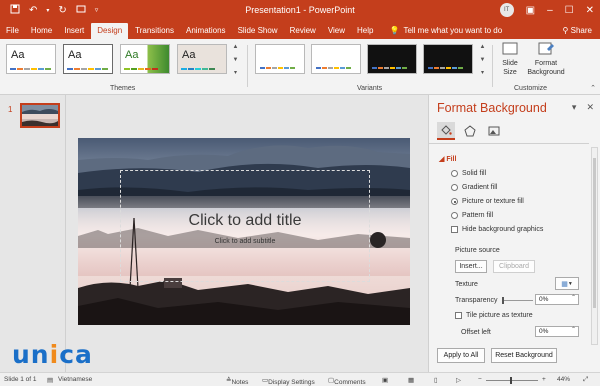  Describe the element at coordinates (492, 108) in the screenshot. I see `pane-title: Format Background` at that location.